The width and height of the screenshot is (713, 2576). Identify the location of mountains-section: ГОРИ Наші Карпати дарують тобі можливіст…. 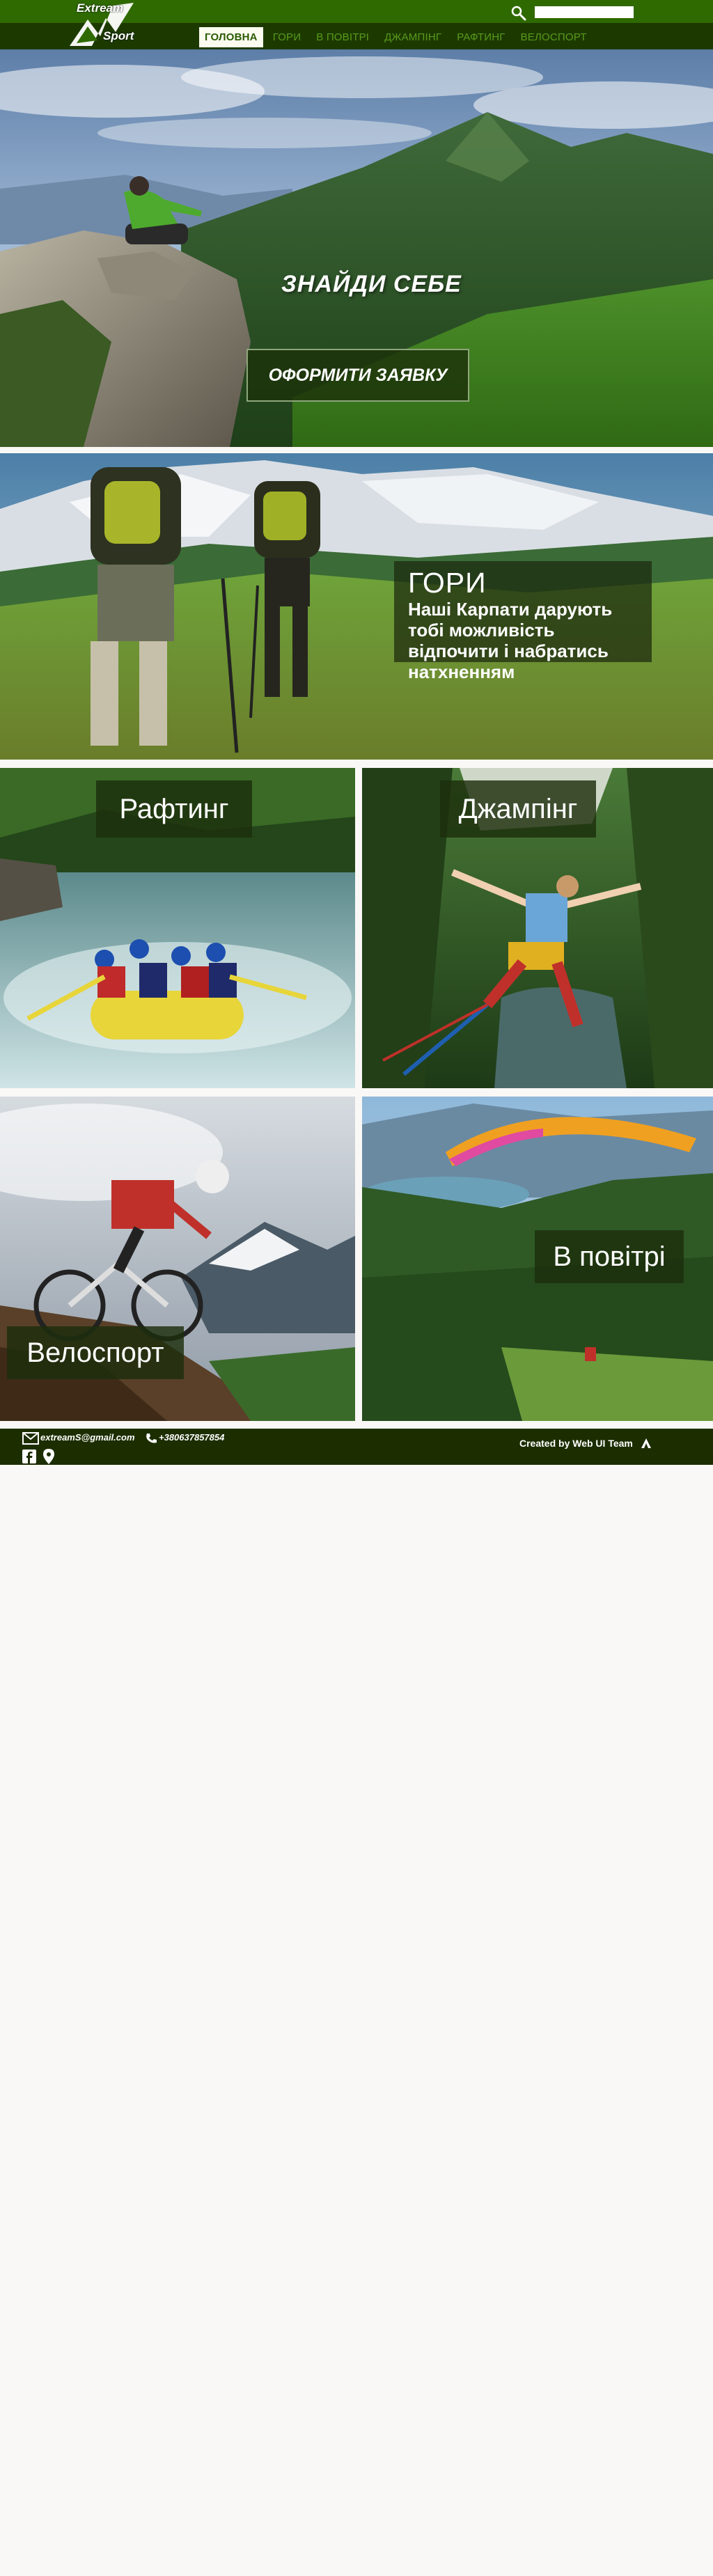
(356, 606).